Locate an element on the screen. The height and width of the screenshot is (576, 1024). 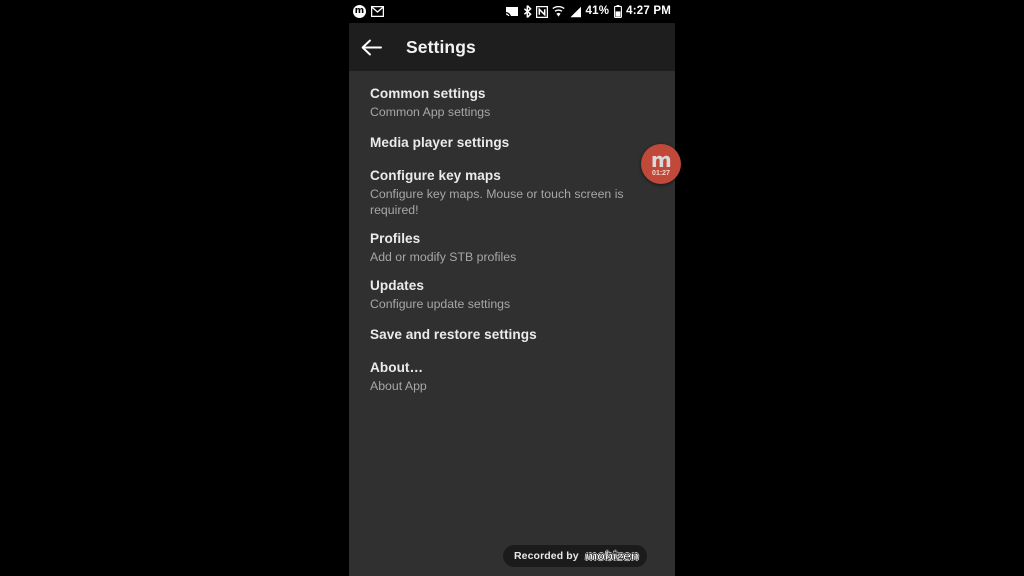
mobizen-notification-glyph: m is located at coordinates (359, 11).